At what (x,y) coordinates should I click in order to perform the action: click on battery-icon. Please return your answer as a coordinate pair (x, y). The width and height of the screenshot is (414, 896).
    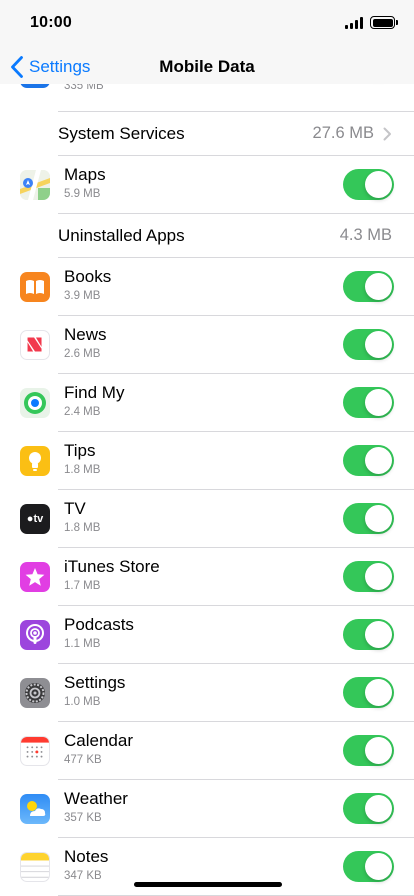
    Looking at the image, I should click on (384, 22).